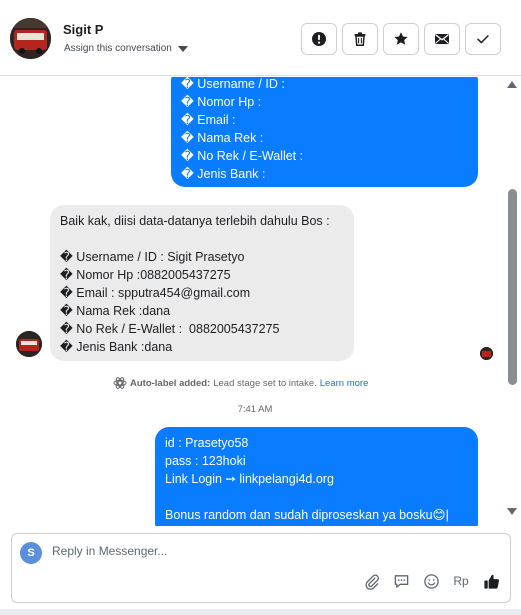 This screenshot has width=521, height=615. I want to click on contact-avatar, so click(30, 38).